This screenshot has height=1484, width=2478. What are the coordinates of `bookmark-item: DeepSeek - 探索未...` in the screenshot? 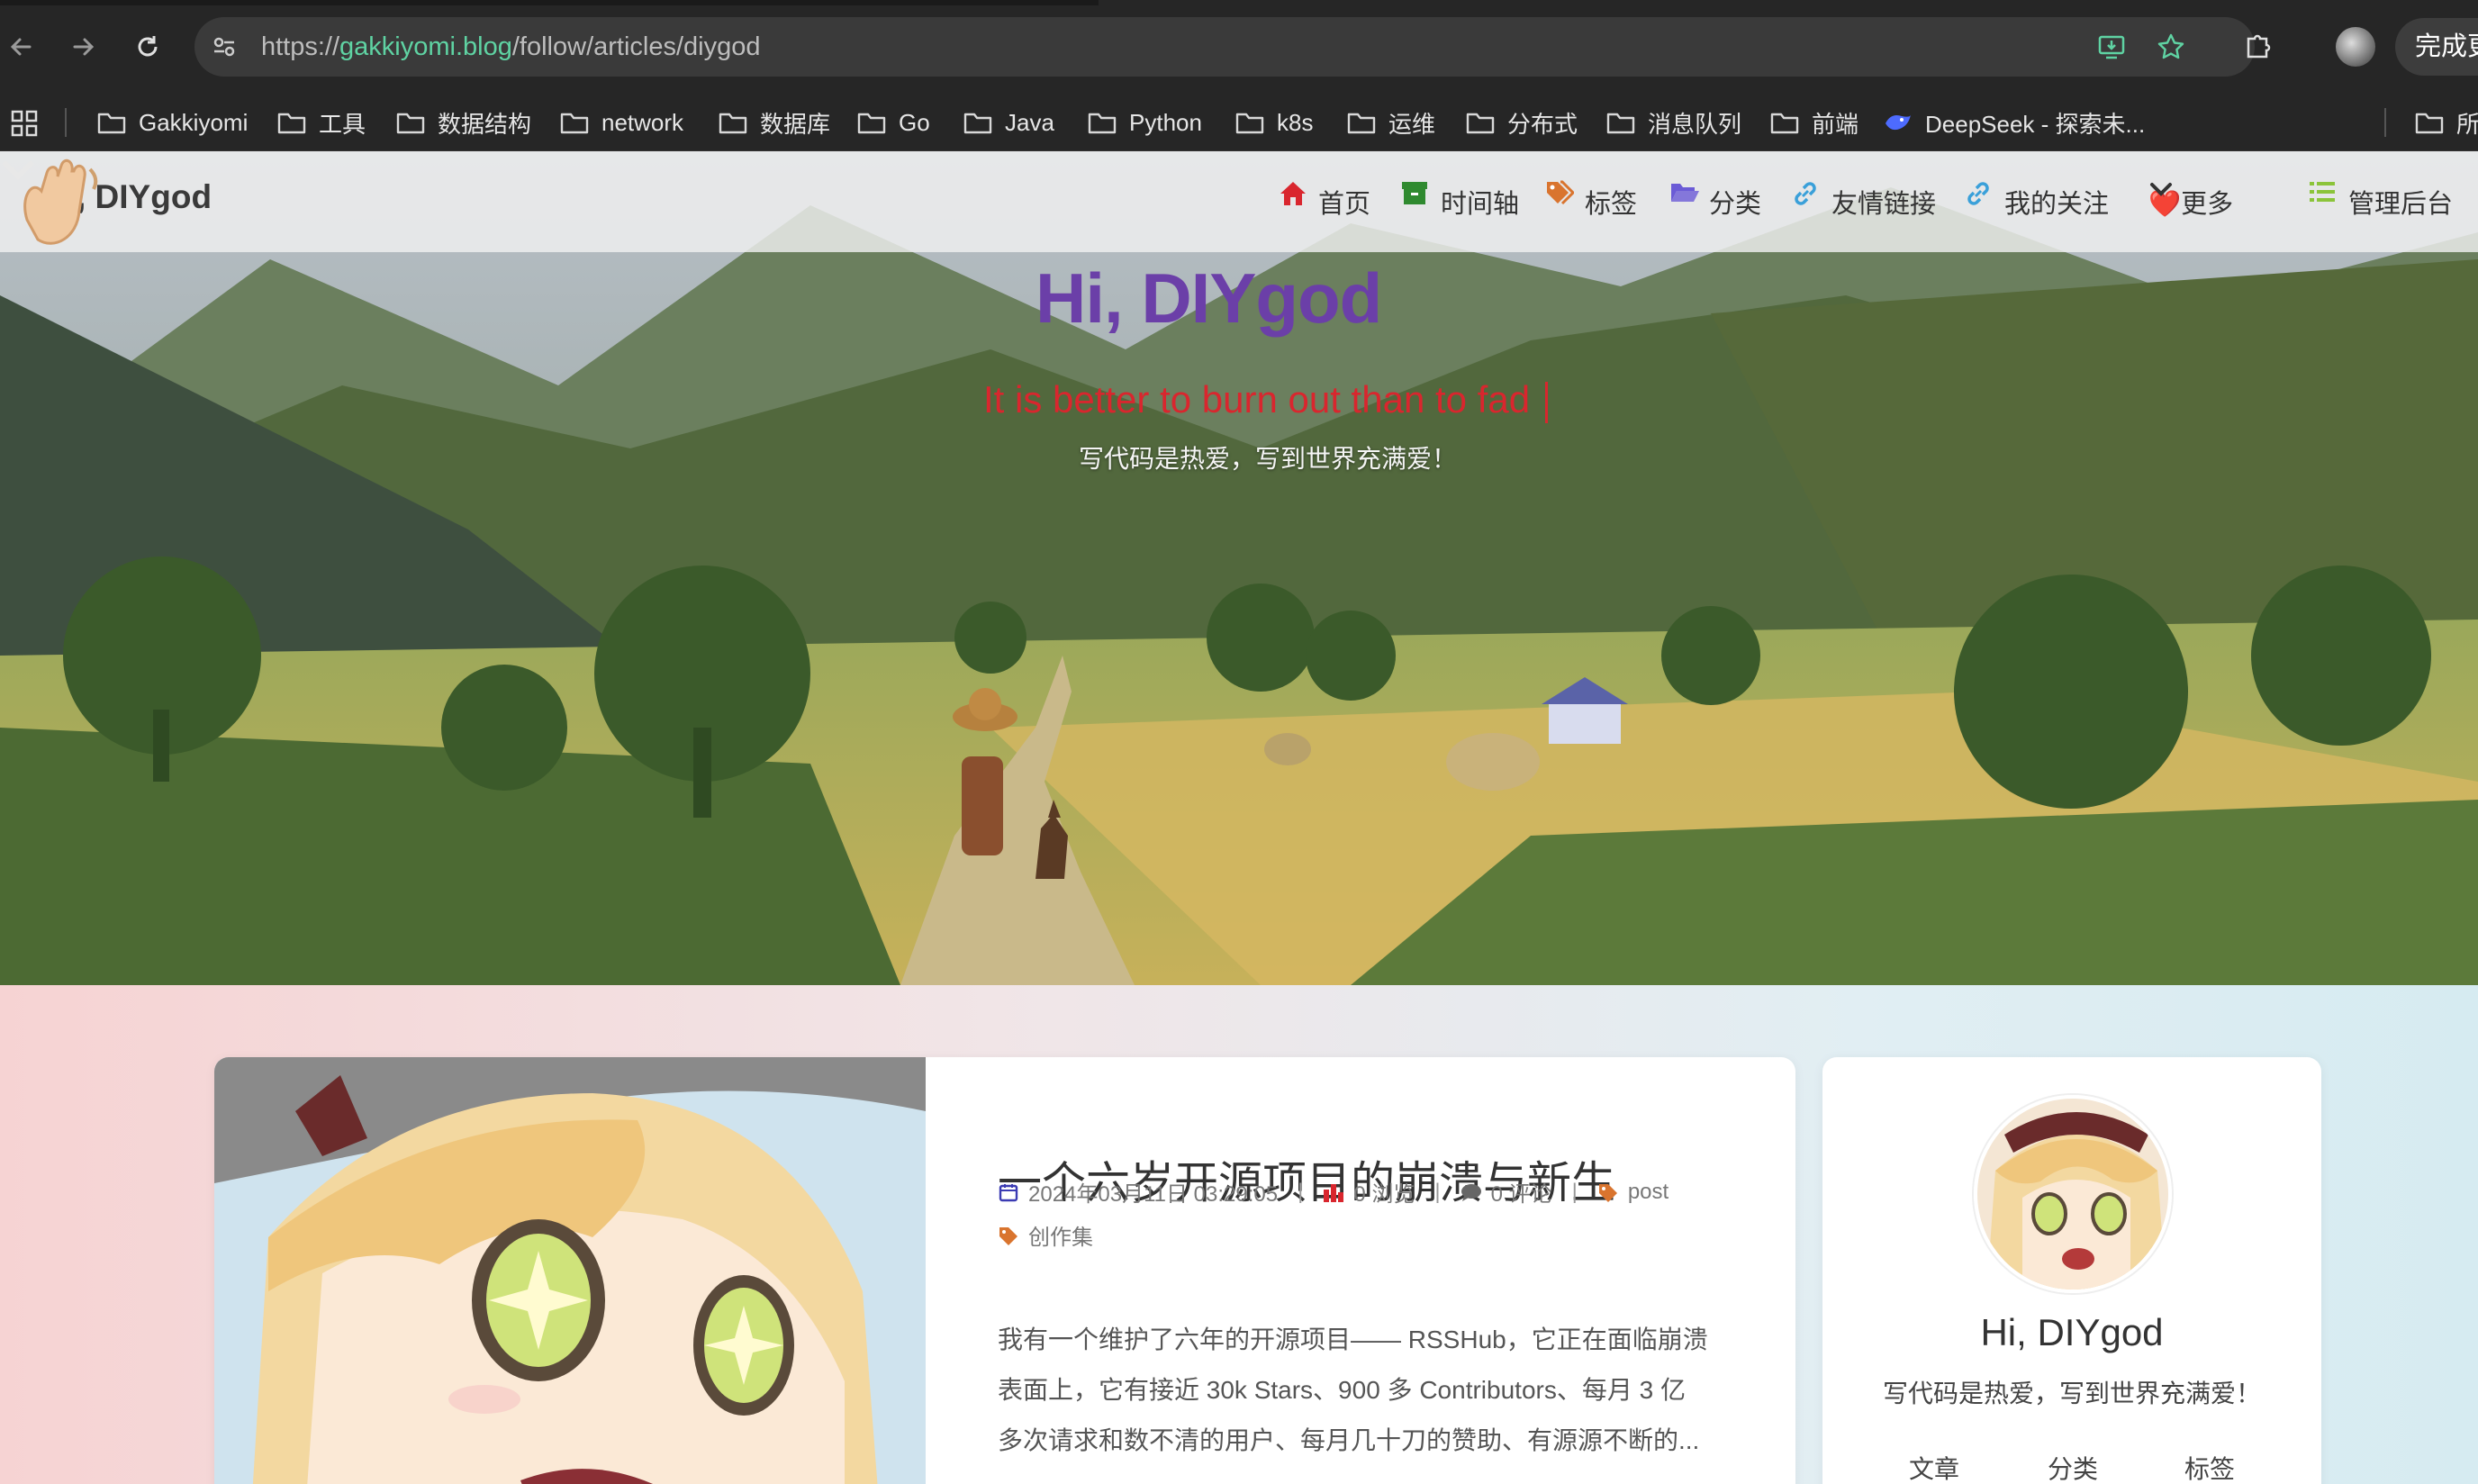 It's located at (2015, 123).